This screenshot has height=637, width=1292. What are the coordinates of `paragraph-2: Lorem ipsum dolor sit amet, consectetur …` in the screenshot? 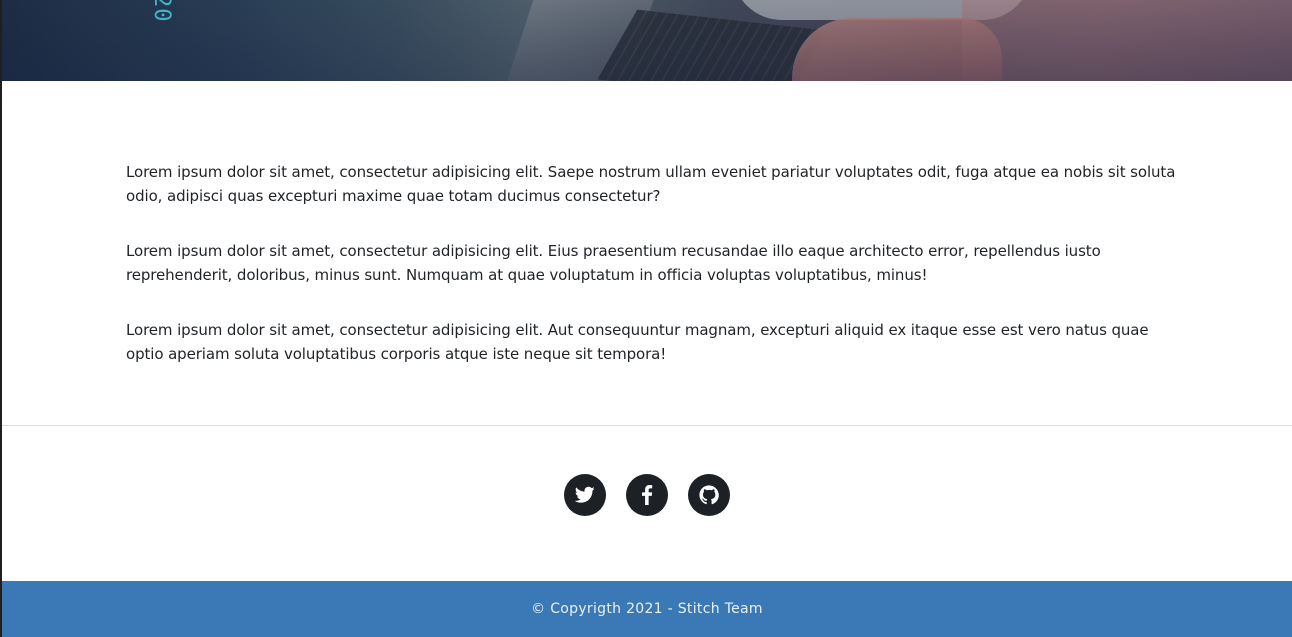 It's located at (613, 263).